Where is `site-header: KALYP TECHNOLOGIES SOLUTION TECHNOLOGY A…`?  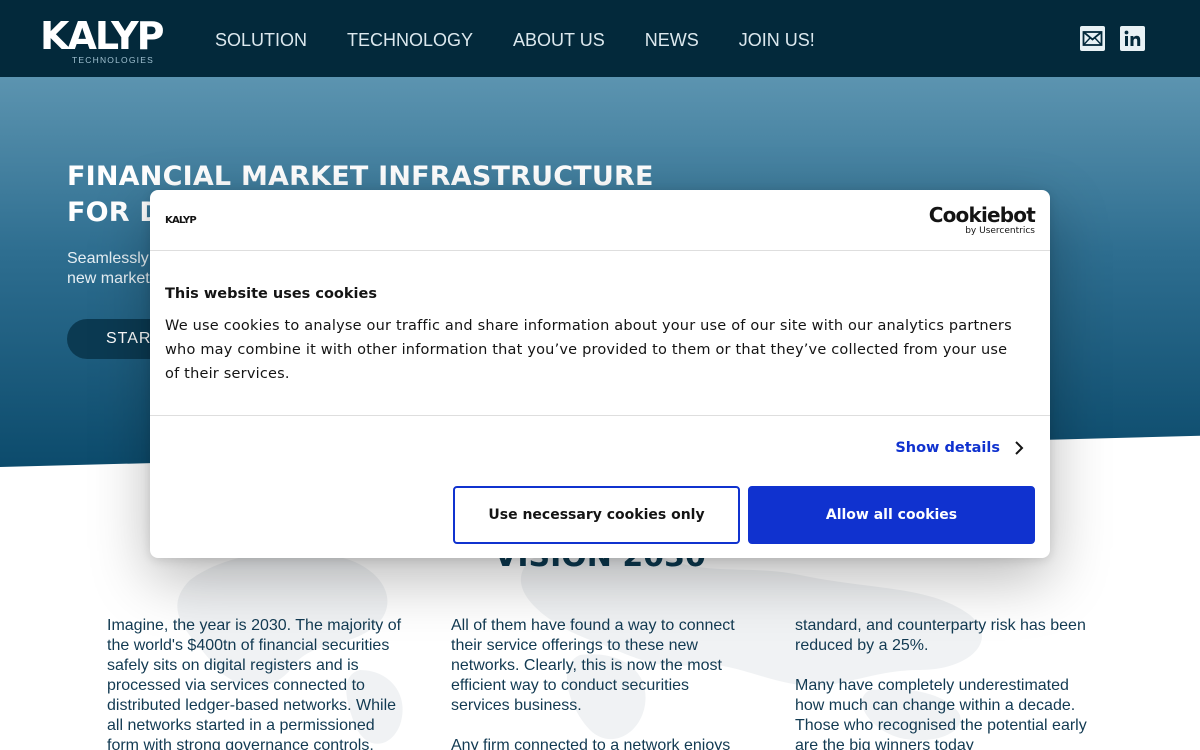 site-header: KALYP TECHNOLOGIES SOLUTION TECHNOLOGY A… is located at coordinates (600, 38).